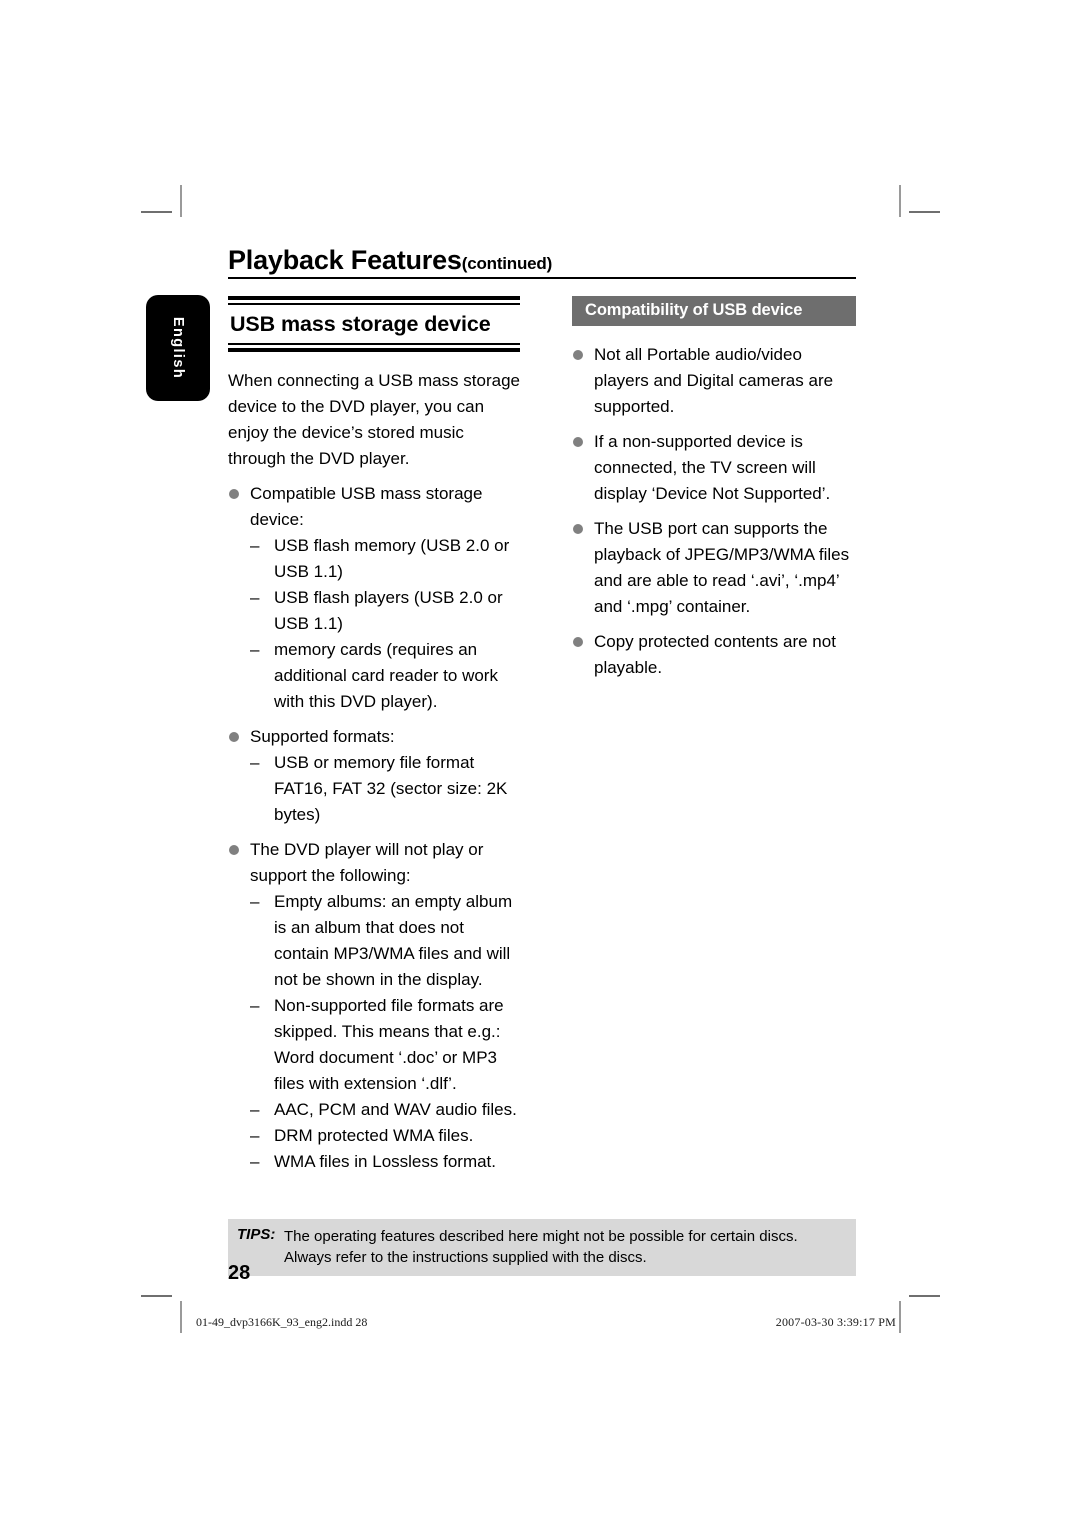 The width and height of the screenshot is (1080, 1527). I want to click on running-head-rule, so click(542, 278).